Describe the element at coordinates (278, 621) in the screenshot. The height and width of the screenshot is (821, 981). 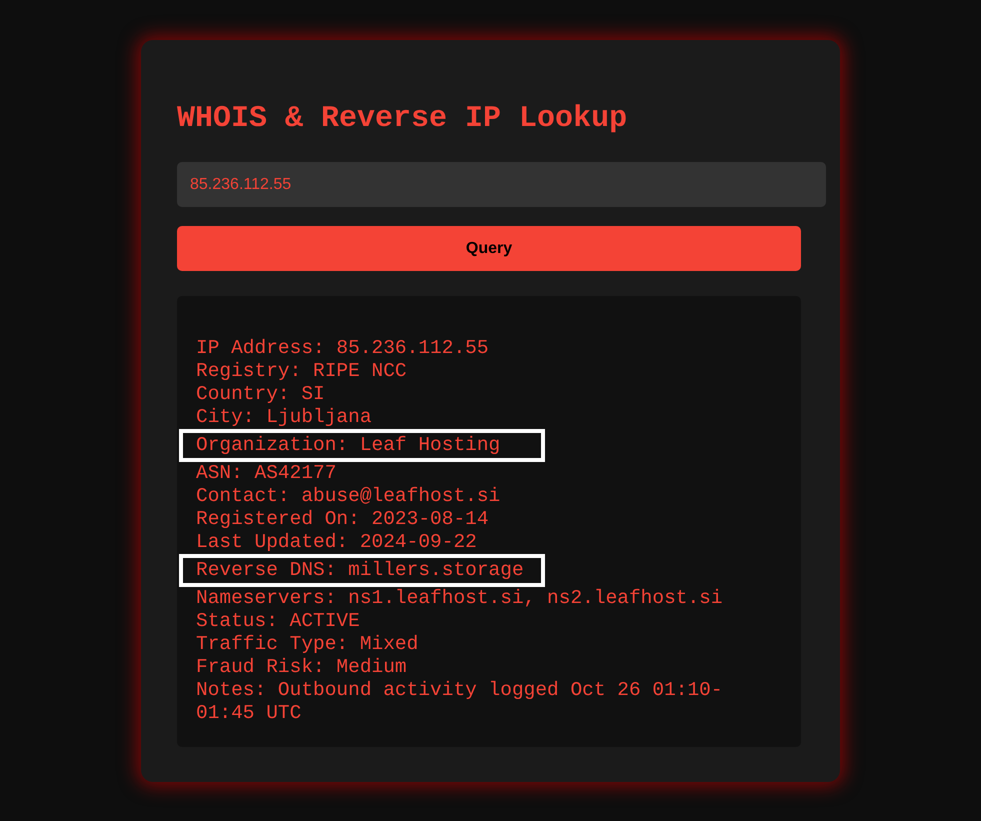
I see `result-line: Status: ACTIVE` at that location.